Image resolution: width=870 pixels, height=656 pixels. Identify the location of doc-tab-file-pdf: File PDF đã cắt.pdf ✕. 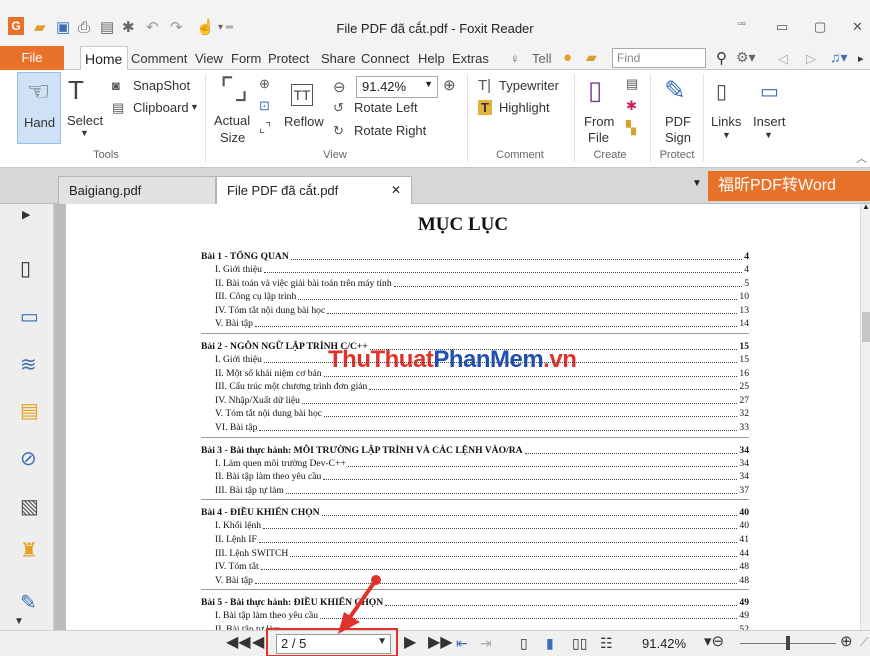
(314, 190).